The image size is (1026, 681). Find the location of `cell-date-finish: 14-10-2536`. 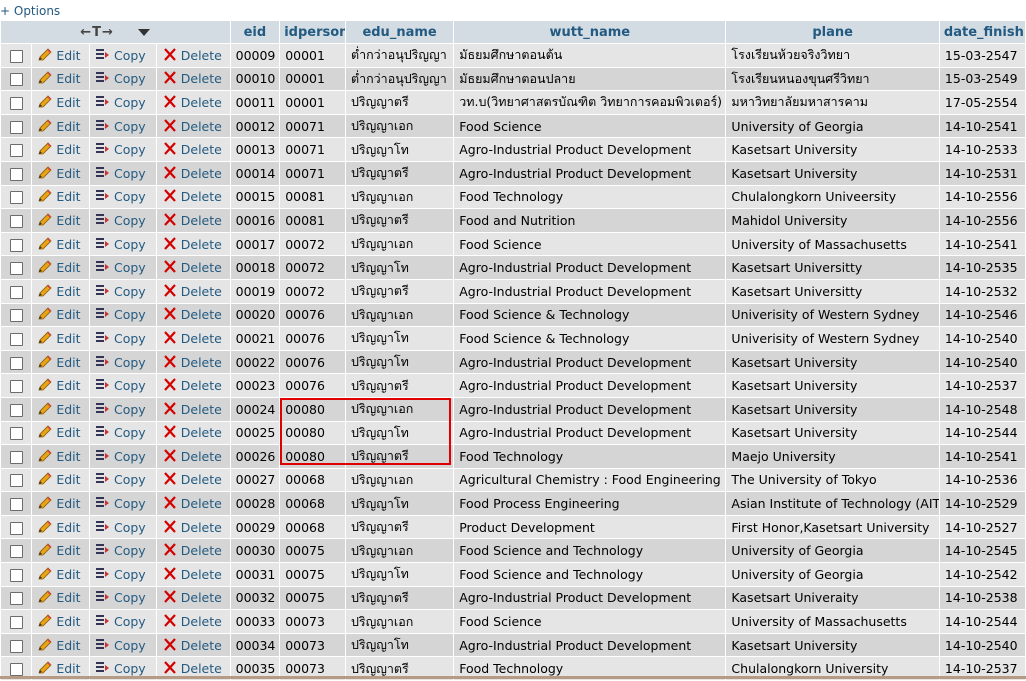

cell-date-finish: 14-10-2536 is located at coordinates (982, 480).